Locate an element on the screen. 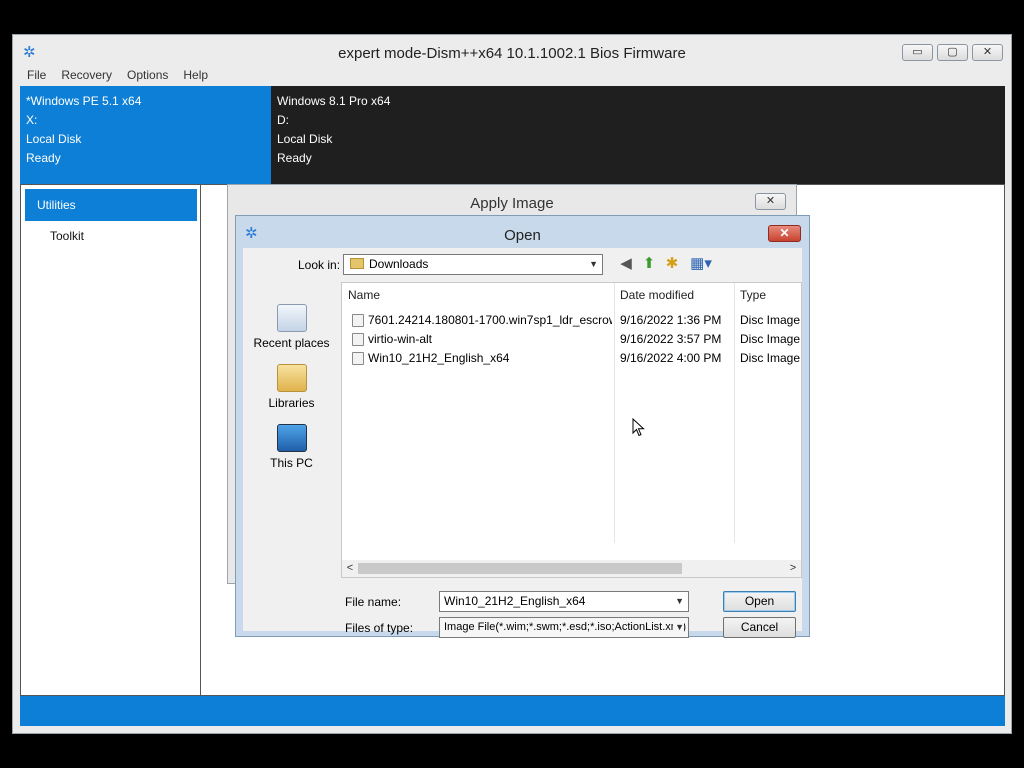 This screenshot has height=768, width=1024. place-libraries: Libraries is located at coordinates (291, 387).